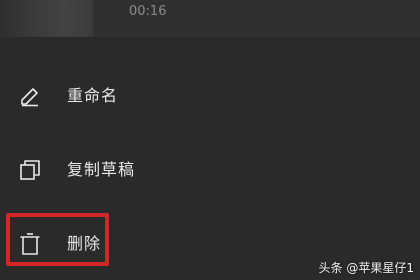 Image resolution: width=420 pixels, height=280 pixels. What do you see at coordinates (30, 96) in the screenshot?
I see `pencil-icon` at bounding box center [30, 96].